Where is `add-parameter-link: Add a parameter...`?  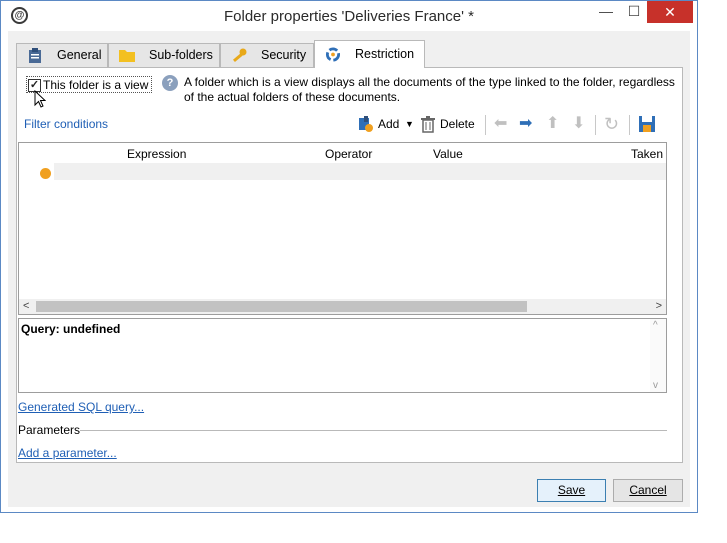
add-parameter-link: Add a parameter... is located at coordinates (67, 453).